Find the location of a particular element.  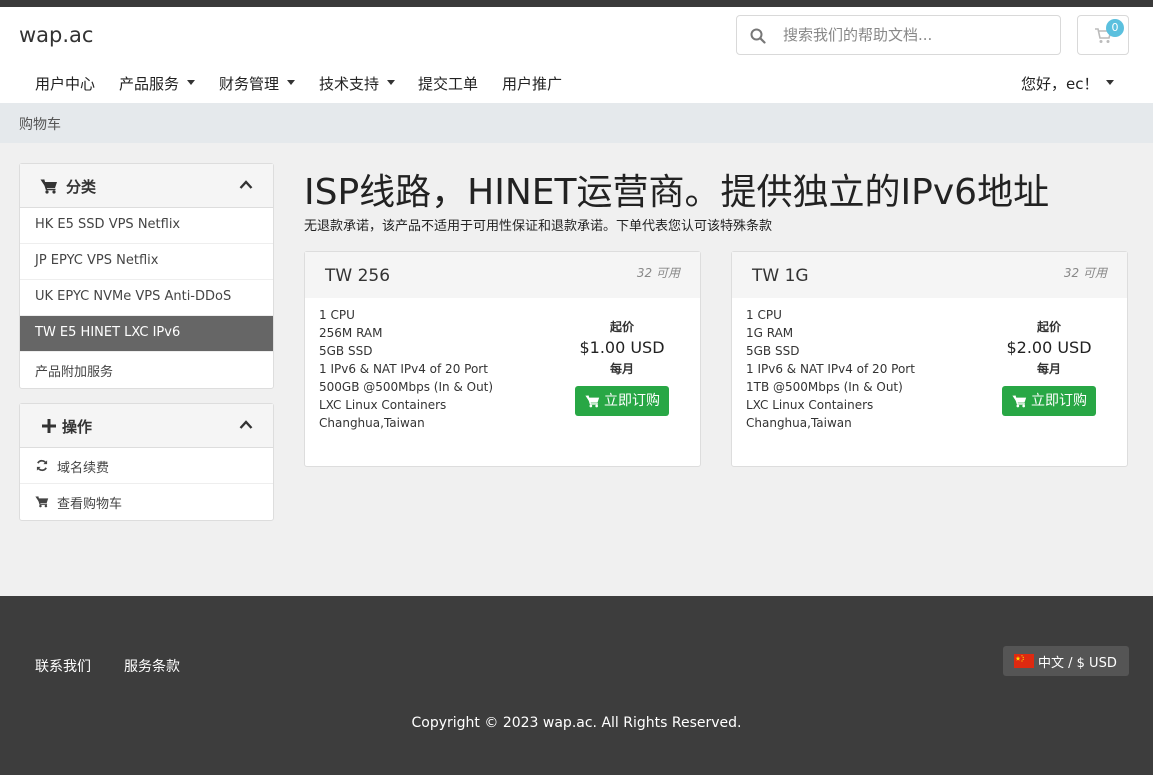

feature-line: 256M RAM is located at coordinates (351, 333).